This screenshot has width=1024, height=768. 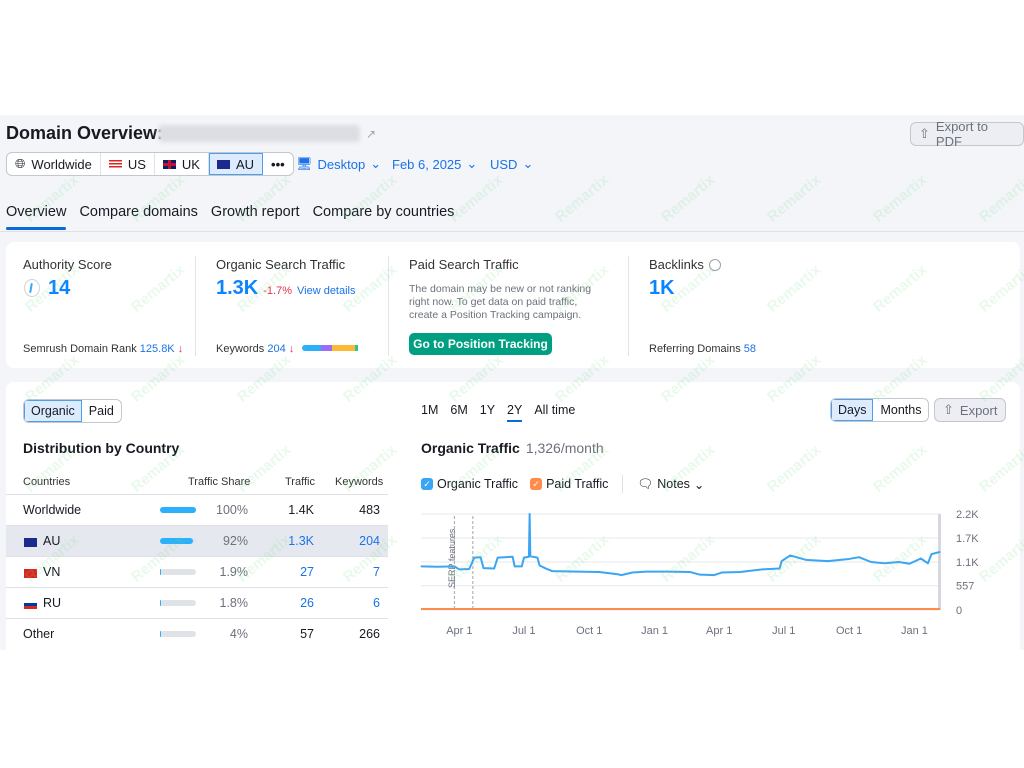 What do you see at coordinates (452, 558) in the screenshot?
I see `serp-features-annotation: SERP features` at bounding box center [452, 558].